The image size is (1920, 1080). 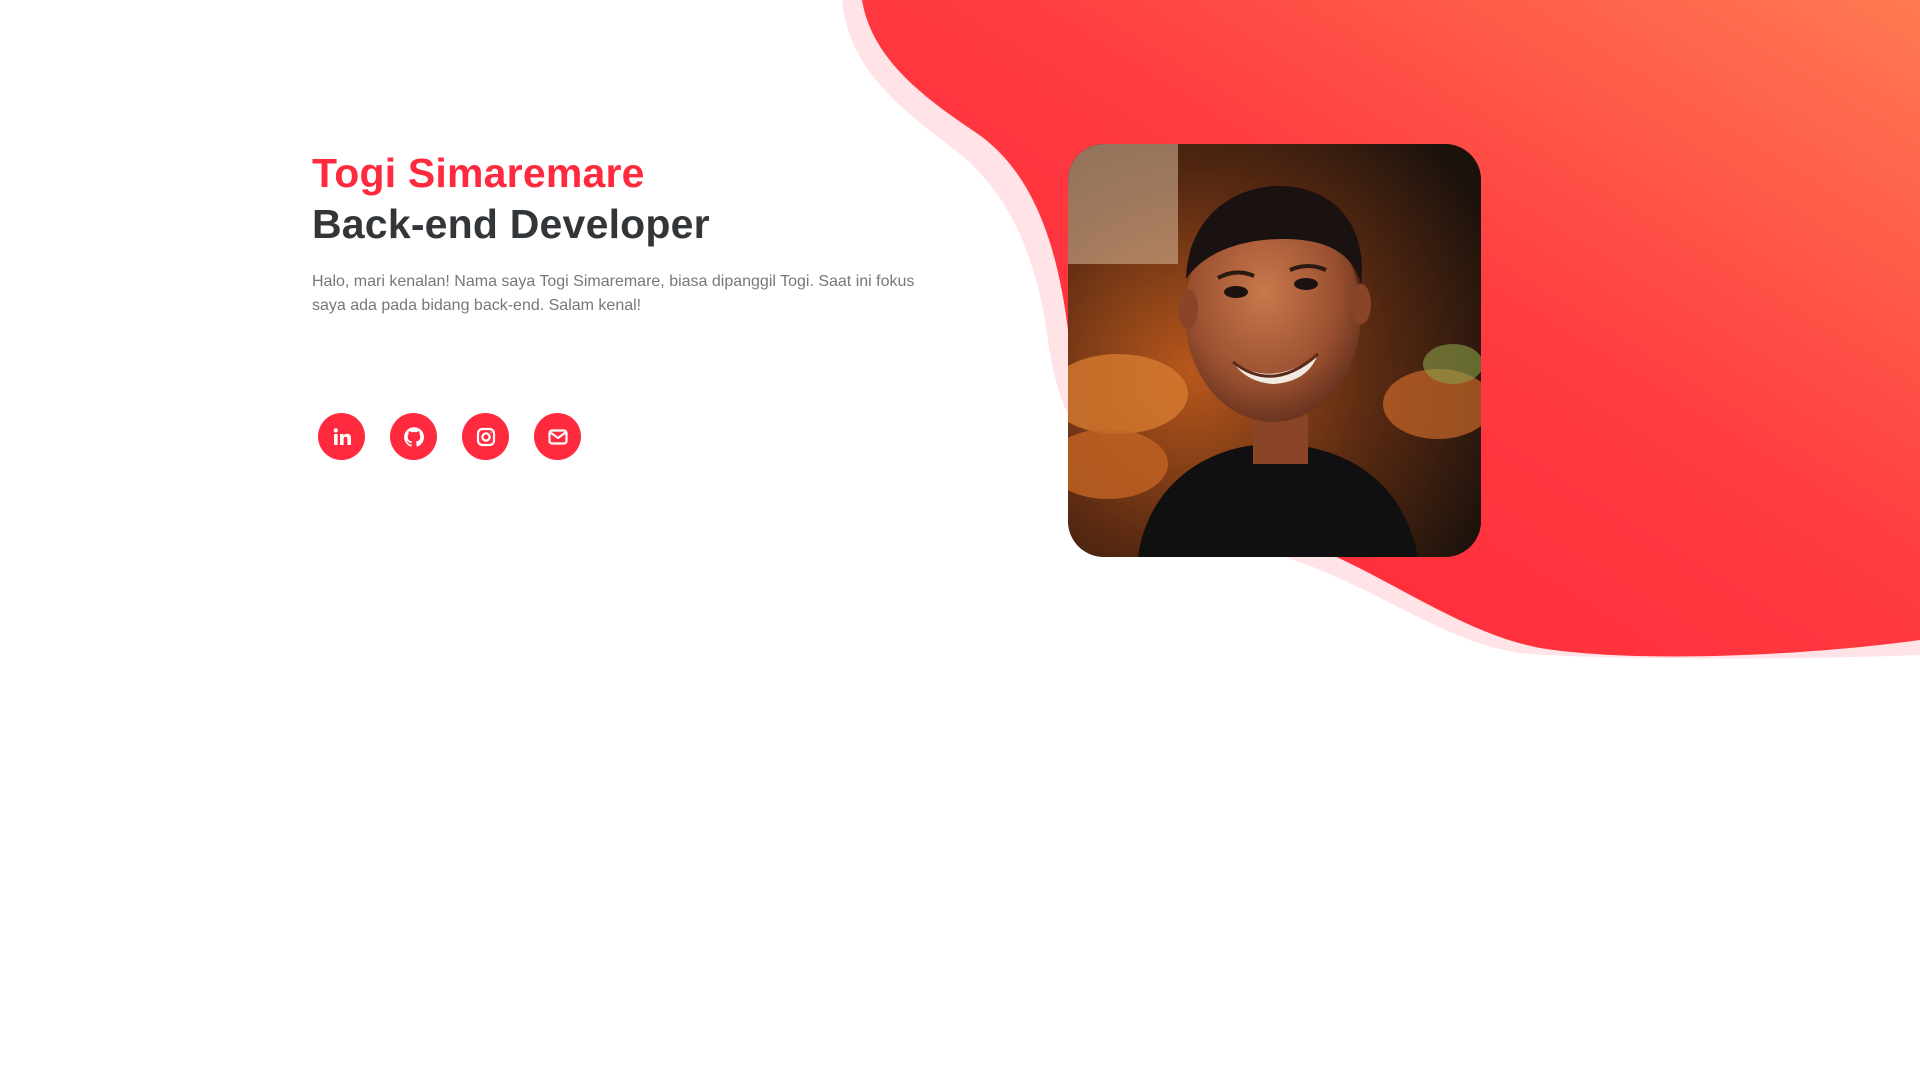 What do you see at coordinates (449, 436) in the screenshot?
I see `social-links` at bounding box center [449, 436].